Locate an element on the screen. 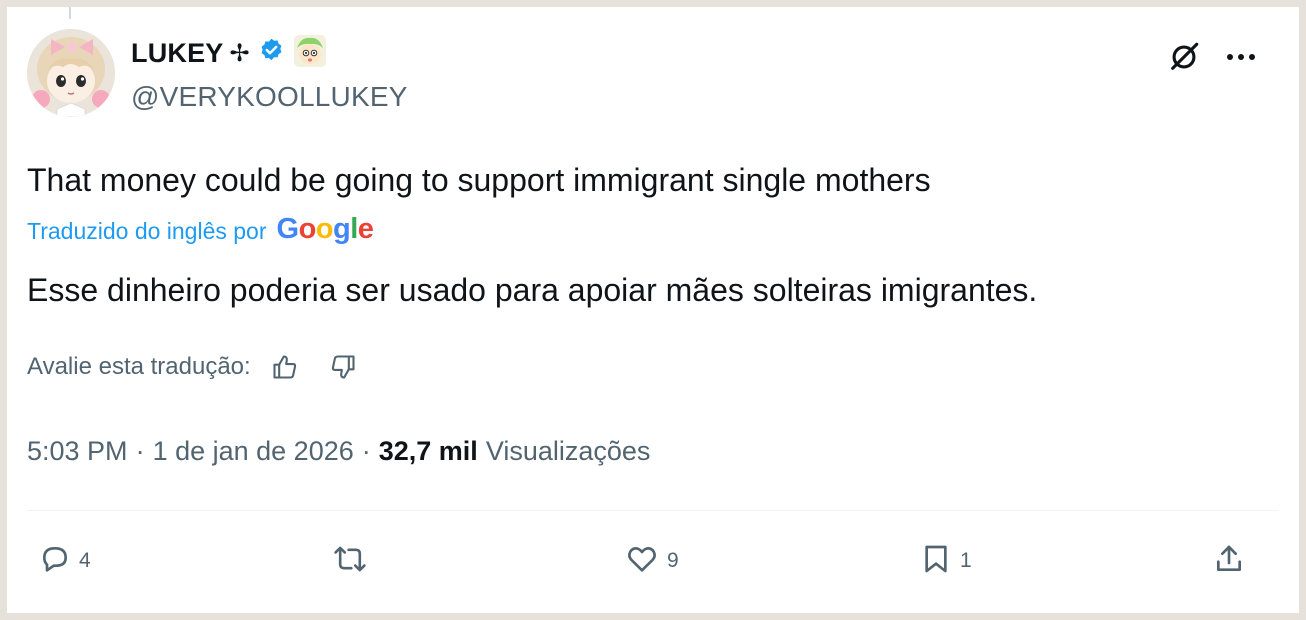 The width and height of the screenshot is (1306, 620). rate-translation-row: Avalie esta tradução: is located at coordinates (205, 367).